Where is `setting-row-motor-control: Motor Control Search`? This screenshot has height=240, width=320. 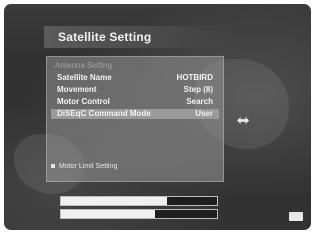
setting-row-motor-control: Motor Control Search is located at coordinates (135, 102).